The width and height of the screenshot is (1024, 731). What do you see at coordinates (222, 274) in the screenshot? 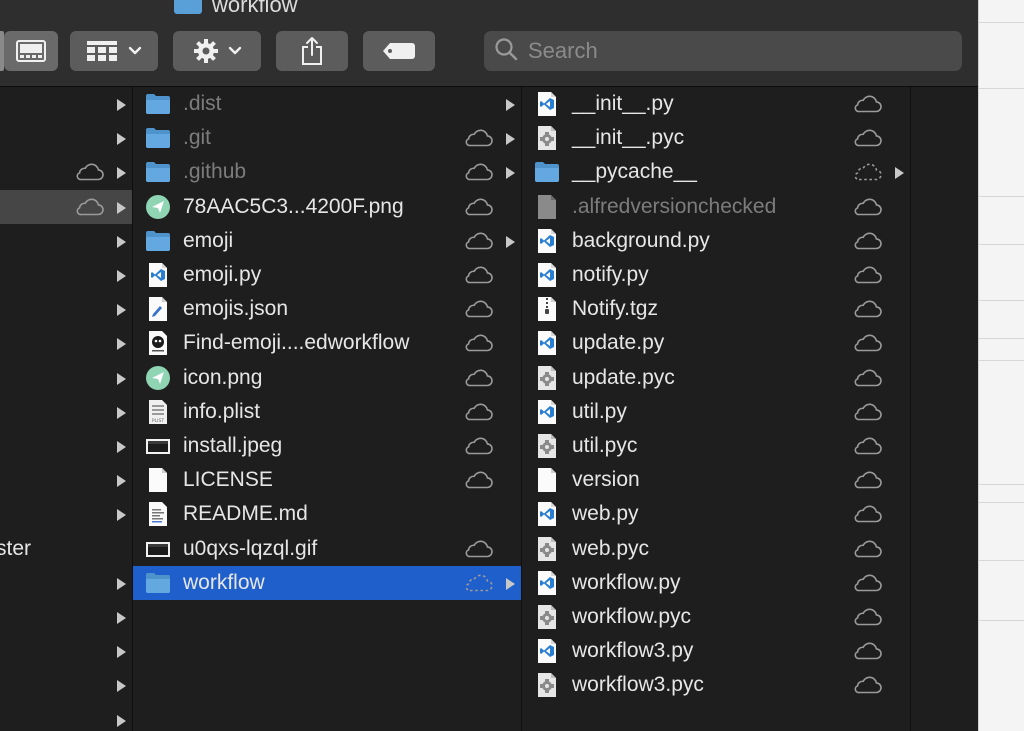
I see `file-name: emoji.py` at bounding box center [222, 274].